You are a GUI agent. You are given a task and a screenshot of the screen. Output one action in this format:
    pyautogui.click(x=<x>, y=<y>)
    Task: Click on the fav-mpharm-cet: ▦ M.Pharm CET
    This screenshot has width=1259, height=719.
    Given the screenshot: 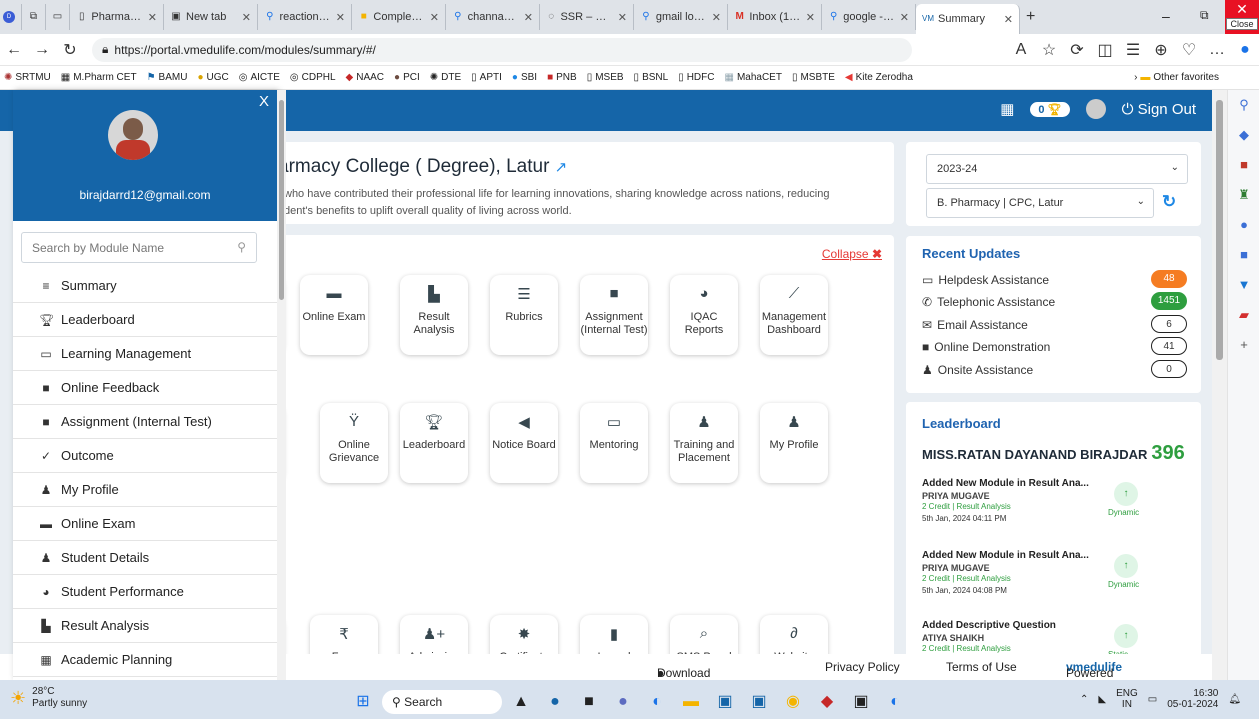 What is the action you would take?
    pyautogui.click(x=99, y=77)
    